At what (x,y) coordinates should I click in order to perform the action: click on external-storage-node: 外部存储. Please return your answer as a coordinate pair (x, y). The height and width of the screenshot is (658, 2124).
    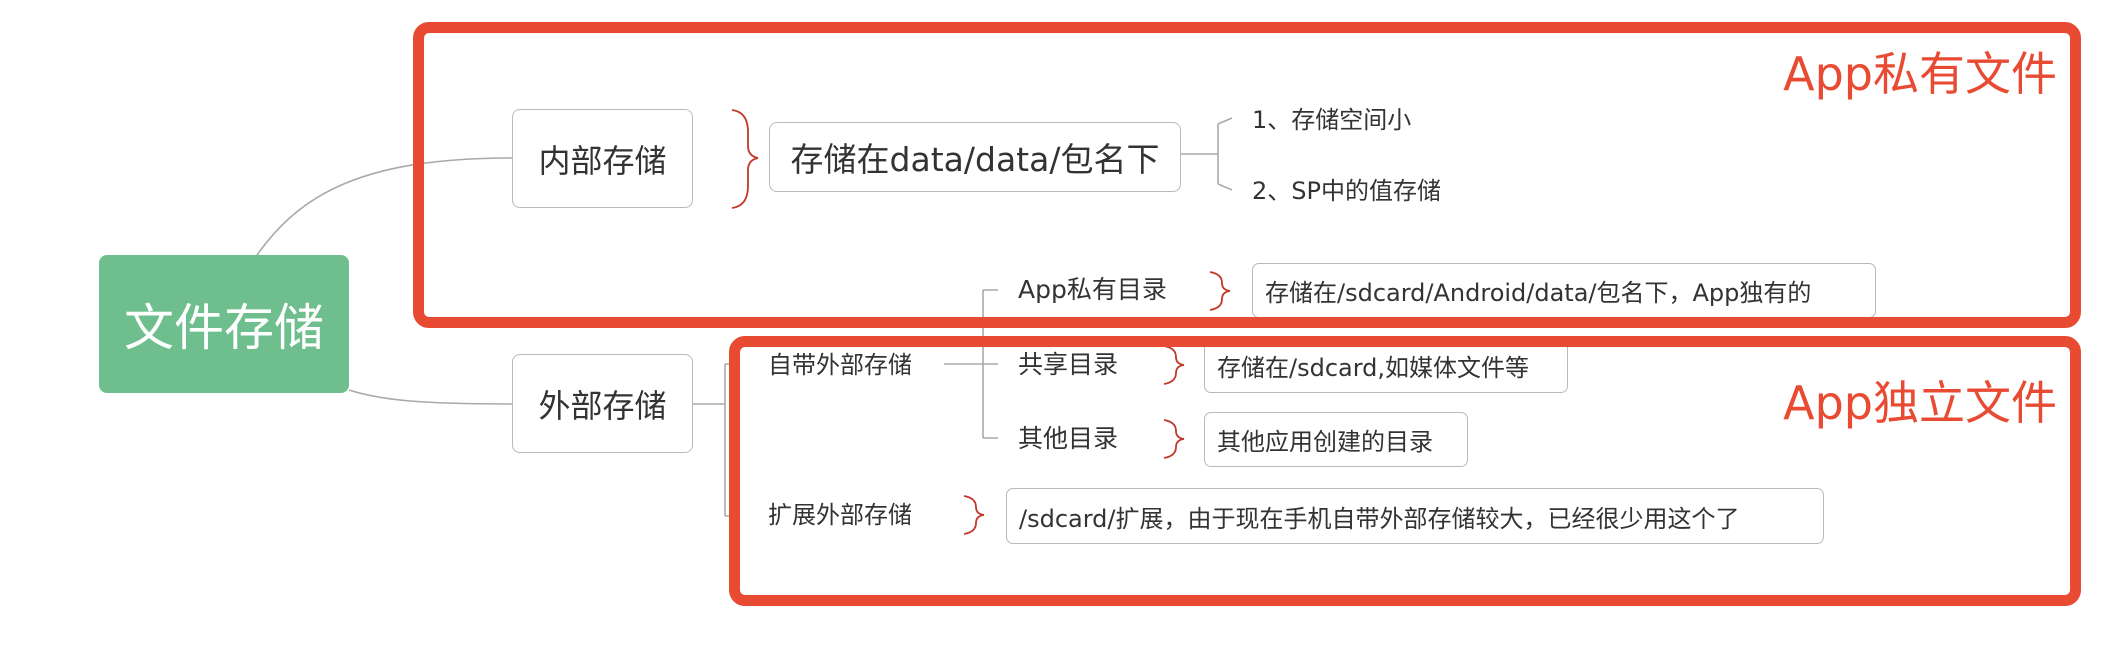
    Looking at the image, I should click on (602, 403).